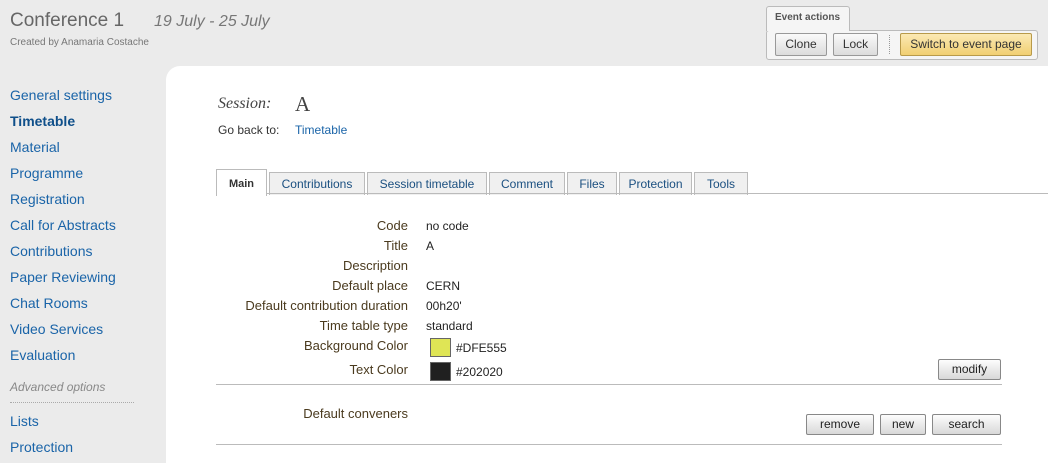 This screenshot has height=463, width=1048. What do you see at coordinates (72, 402) in the screenshot?
I see `sidebar-divider` at bounding box center [72, 402].